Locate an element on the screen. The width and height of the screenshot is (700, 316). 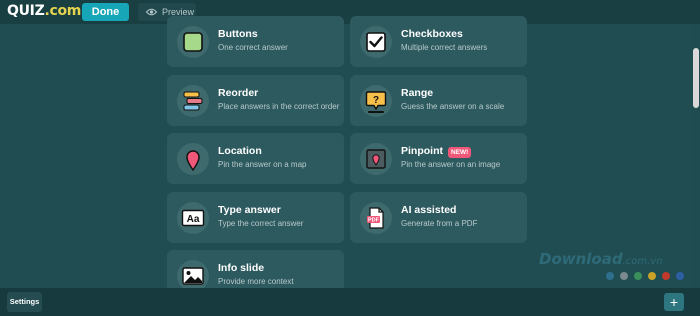
bottom-bar: Settings + is located at coordinates (350, 302).